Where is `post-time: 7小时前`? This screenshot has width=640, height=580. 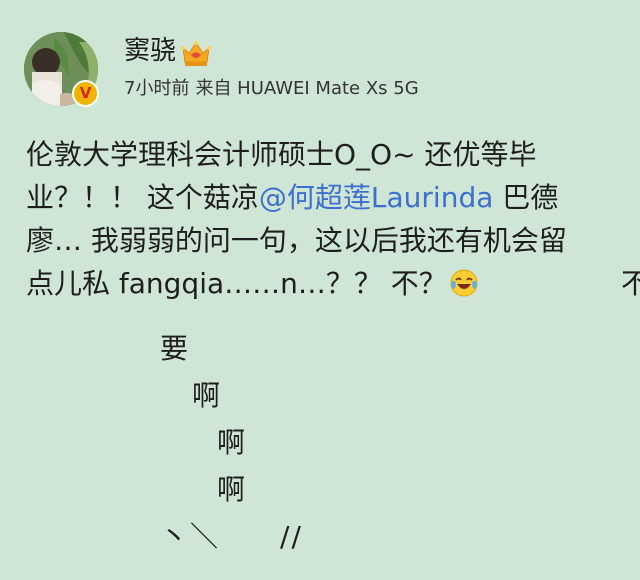 post-time: 7小时前 is located at coordinates (157, 88).